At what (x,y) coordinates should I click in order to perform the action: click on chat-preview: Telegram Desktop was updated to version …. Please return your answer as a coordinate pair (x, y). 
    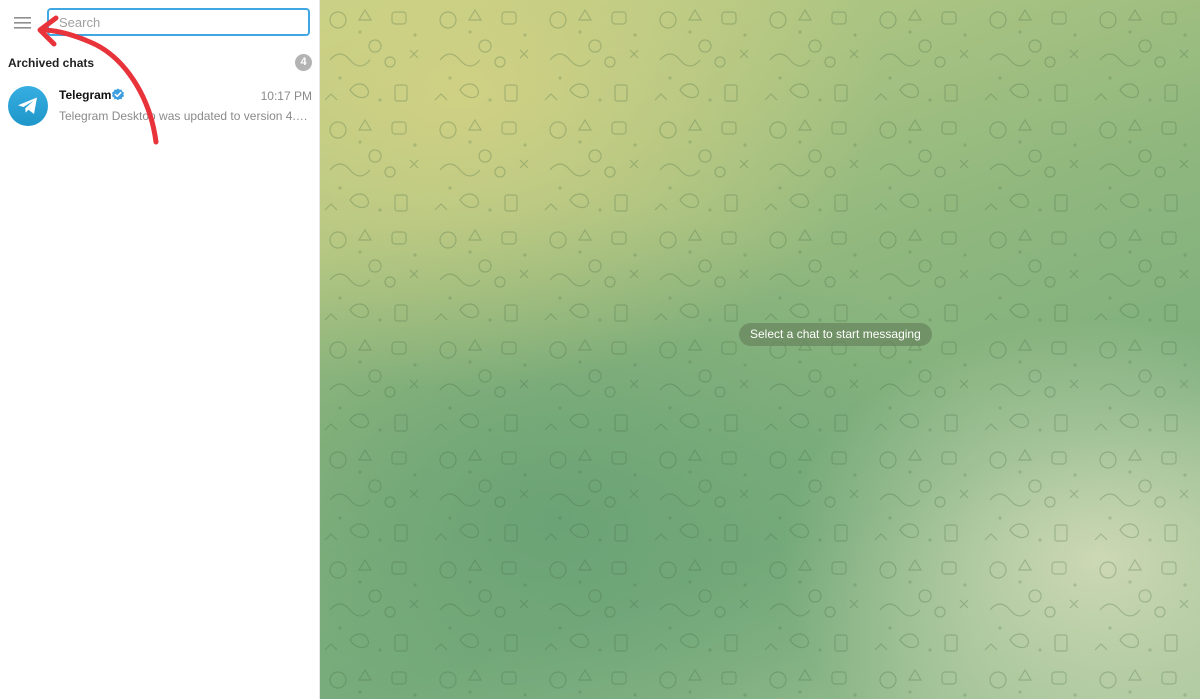
    Looking at the image, I should click on (185, 116).